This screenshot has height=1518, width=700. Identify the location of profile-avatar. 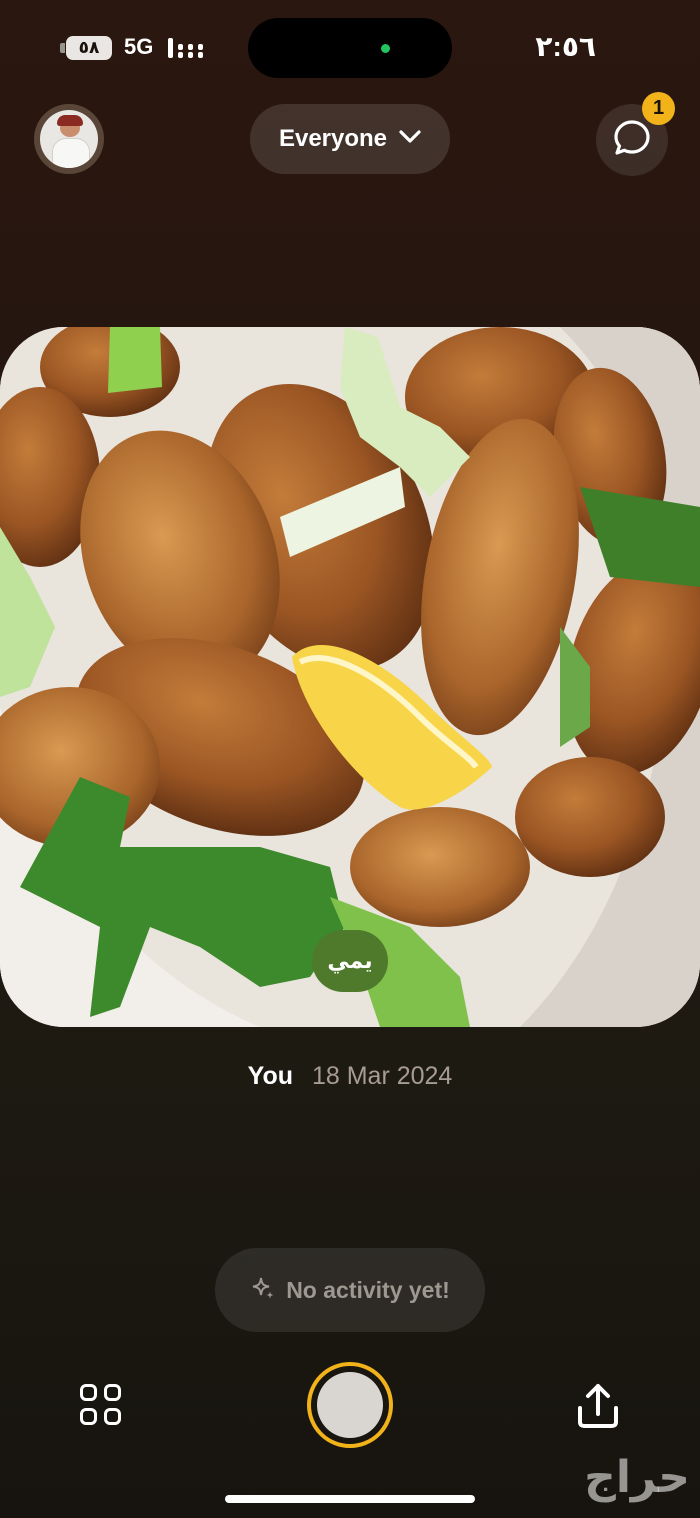
(69, 139).